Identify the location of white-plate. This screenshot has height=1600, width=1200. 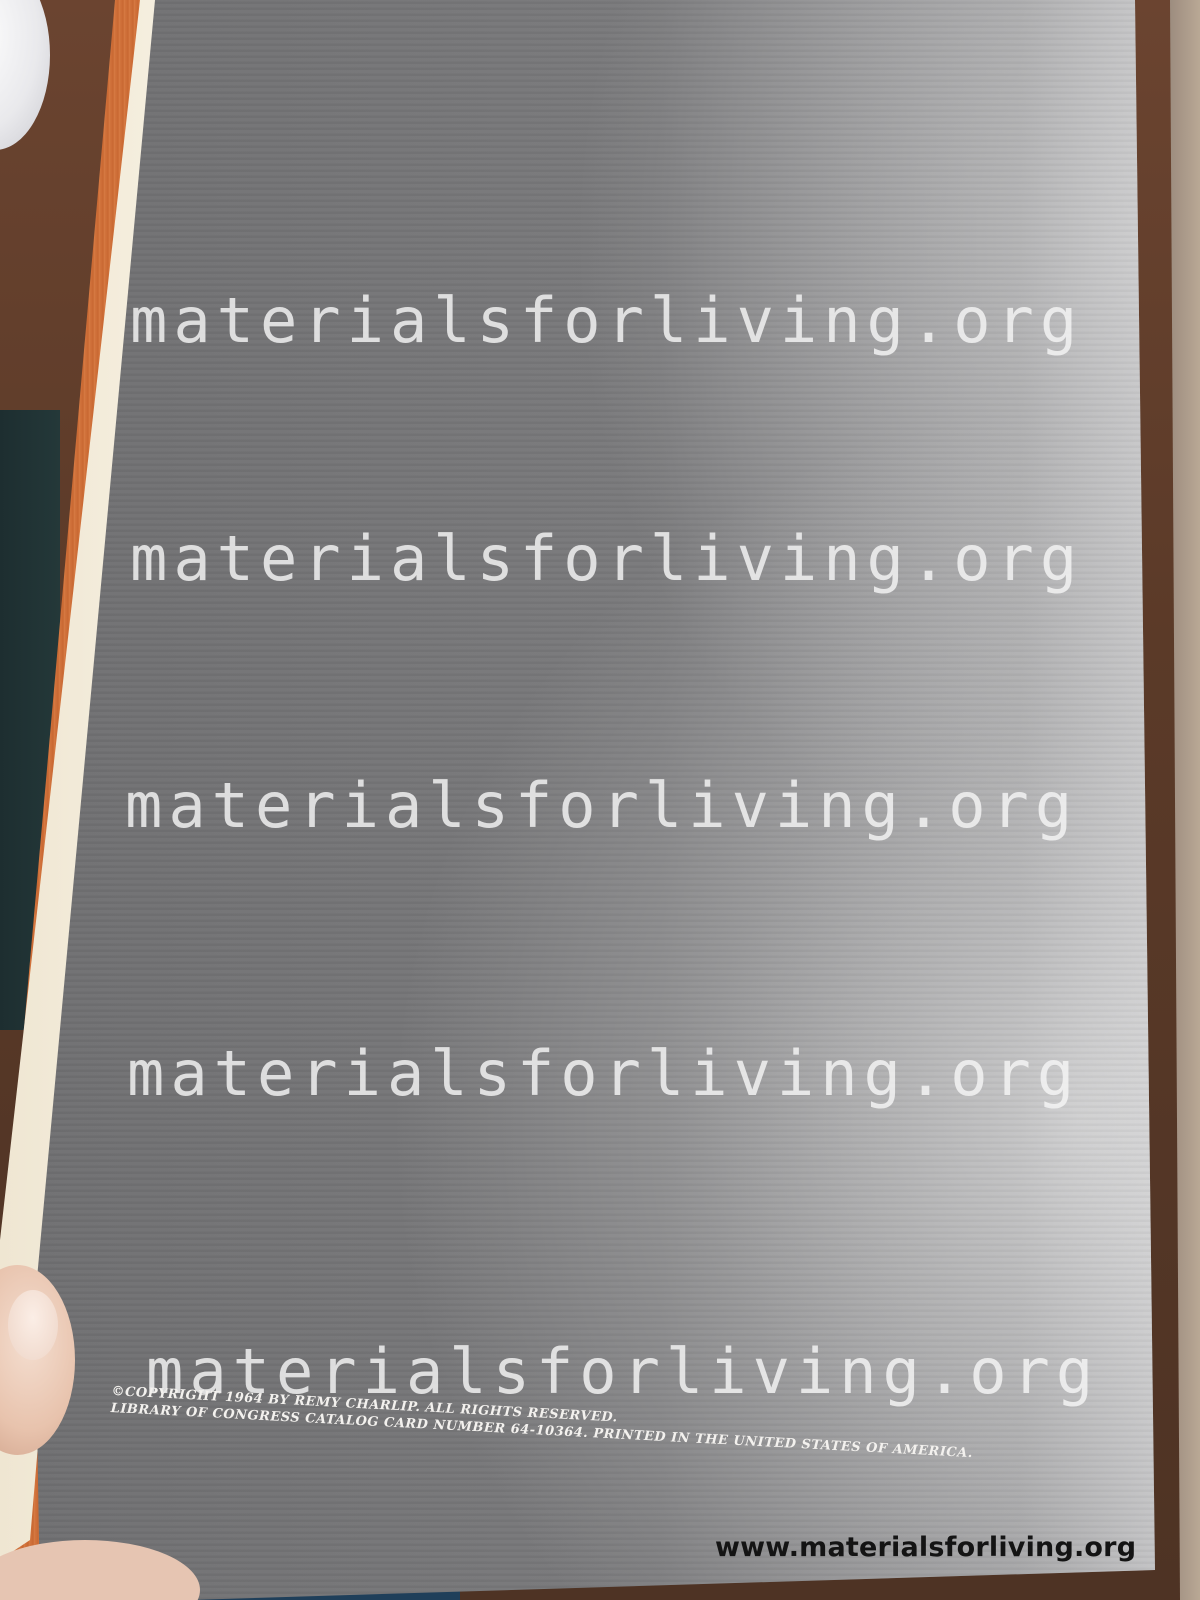
(25, 75).